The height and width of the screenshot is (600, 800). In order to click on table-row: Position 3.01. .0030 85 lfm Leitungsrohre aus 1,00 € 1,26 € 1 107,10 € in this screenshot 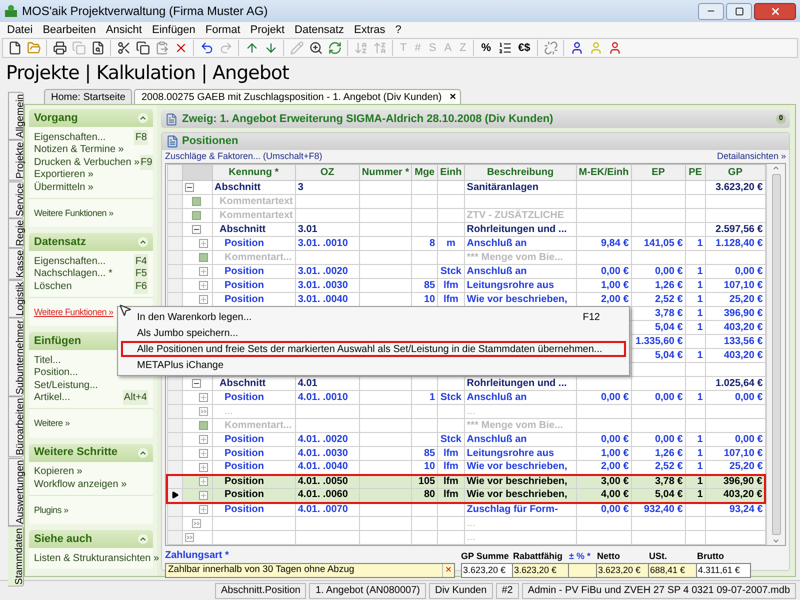, I will do `click(466, 285)`.